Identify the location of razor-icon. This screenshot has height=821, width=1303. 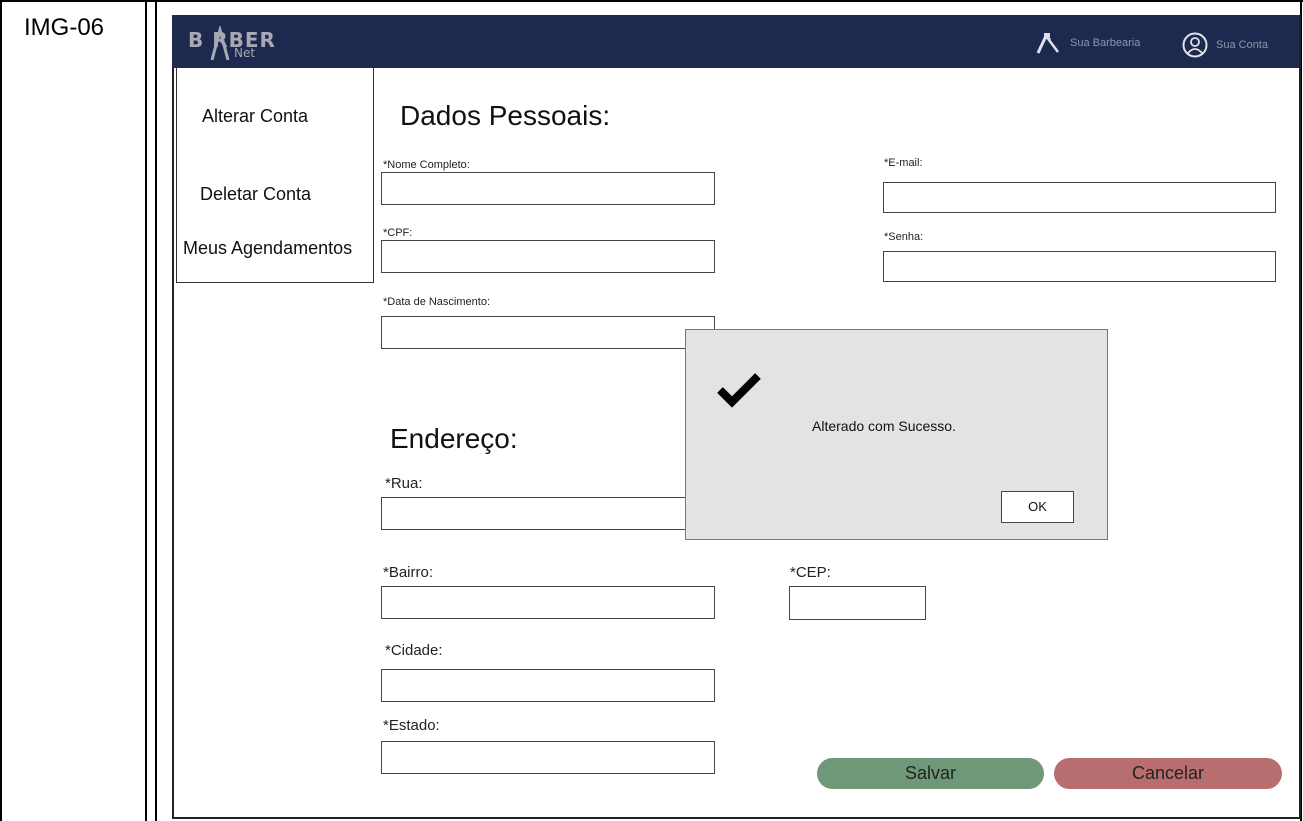
(1049, 43).